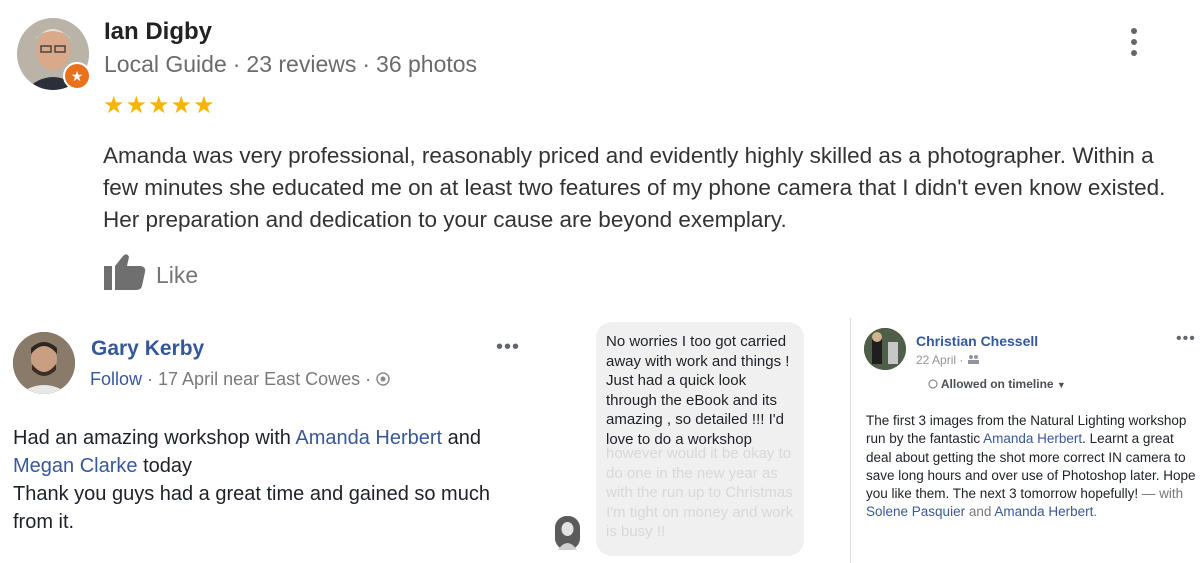 The height and width of the screenshot is (563, 1200). Describe the element at coordinates (1061, 385) in the screenshot. I see `chevron-down-icon: ▼` at that location.